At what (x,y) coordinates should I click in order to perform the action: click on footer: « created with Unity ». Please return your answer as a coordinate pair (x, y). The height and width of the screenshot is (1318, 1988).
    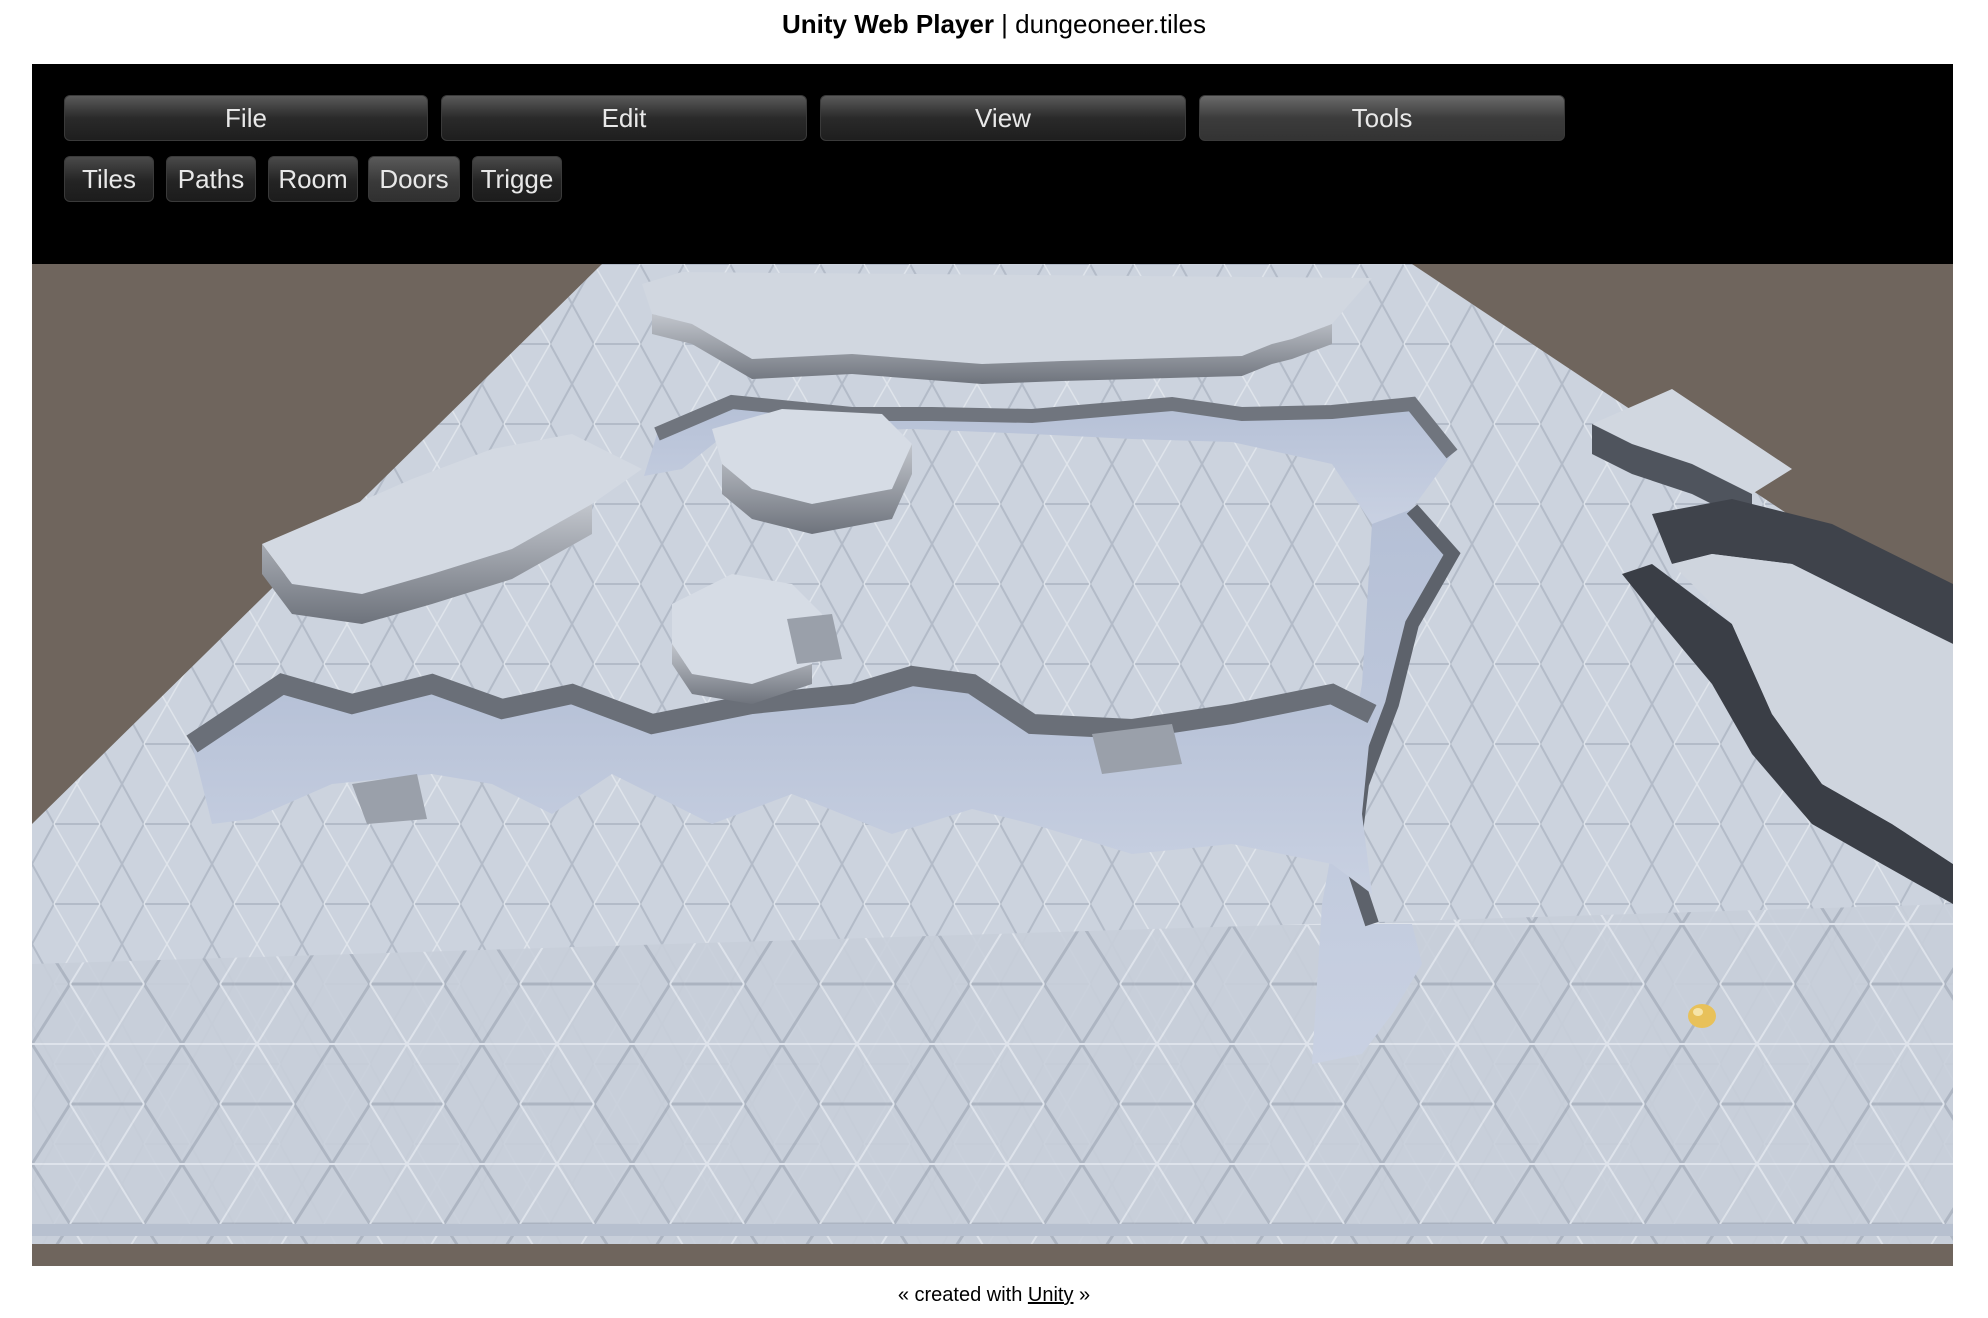
    Looking at the image, I should click on (994, 1295).